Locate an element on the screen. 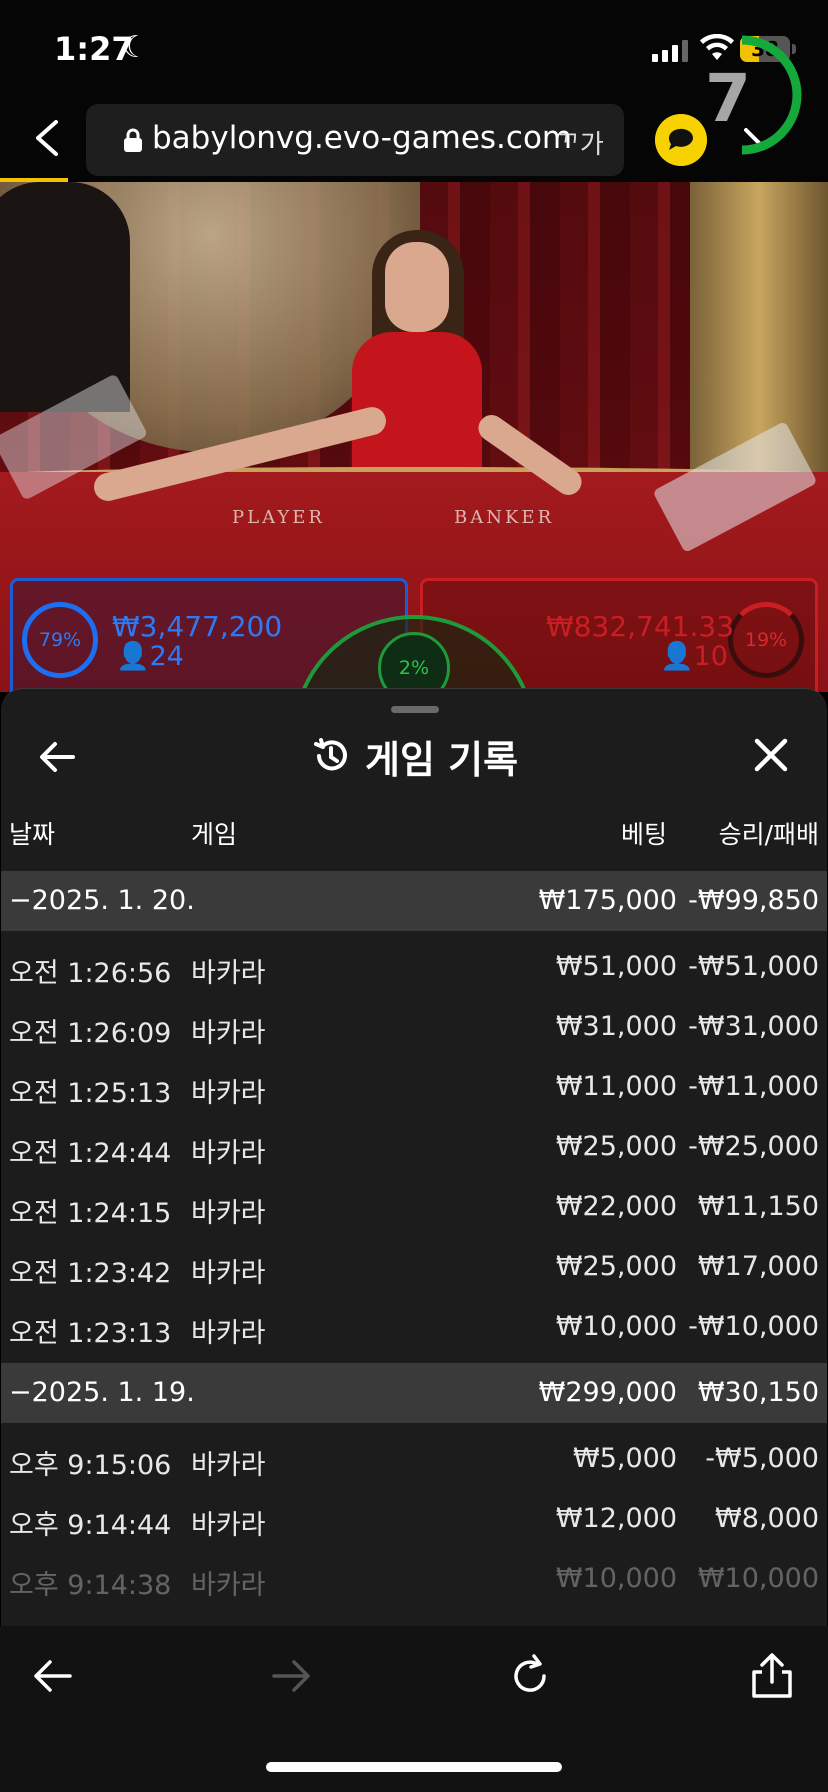 Image resolution: width=828 pixels, height=1792 pixels. group-date: −2025. 1. 20. is located at coordinates (102, 900).